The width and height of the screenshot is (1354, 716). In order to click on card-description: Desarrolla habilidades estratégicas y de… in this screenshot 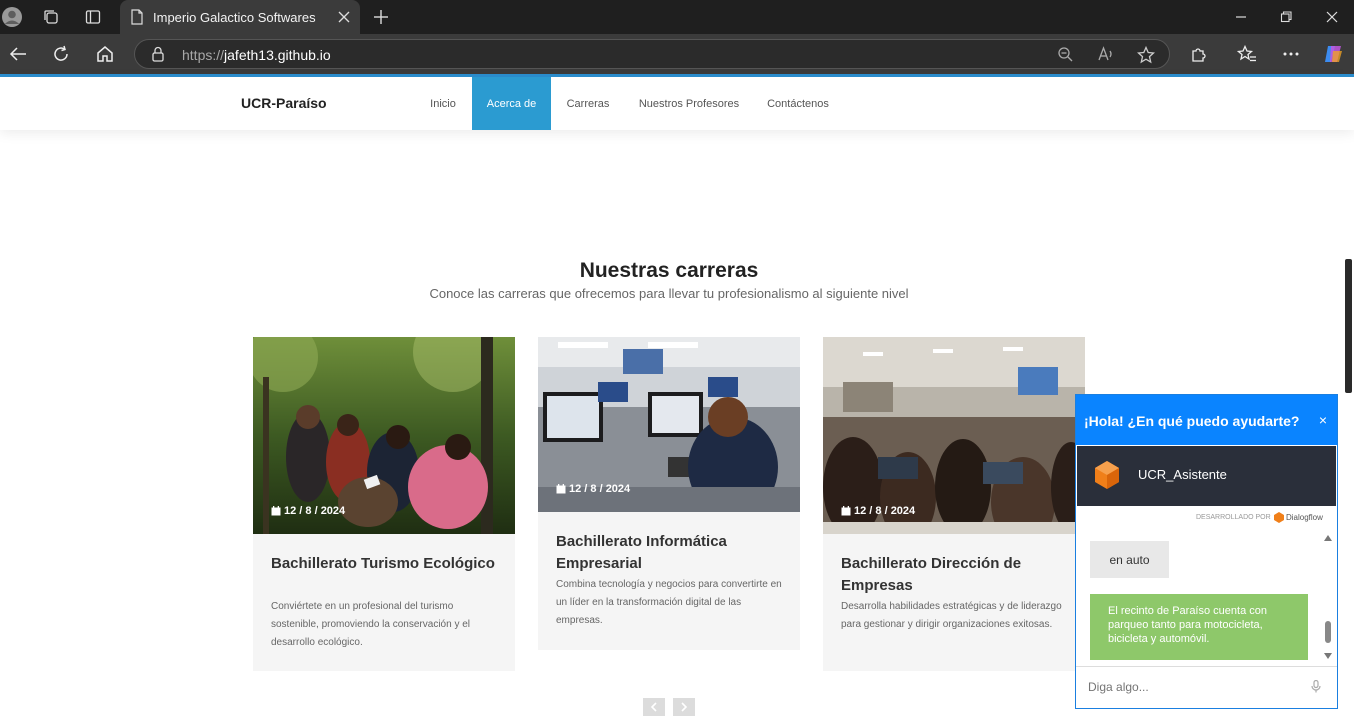, I will do `click(951, 615)`.